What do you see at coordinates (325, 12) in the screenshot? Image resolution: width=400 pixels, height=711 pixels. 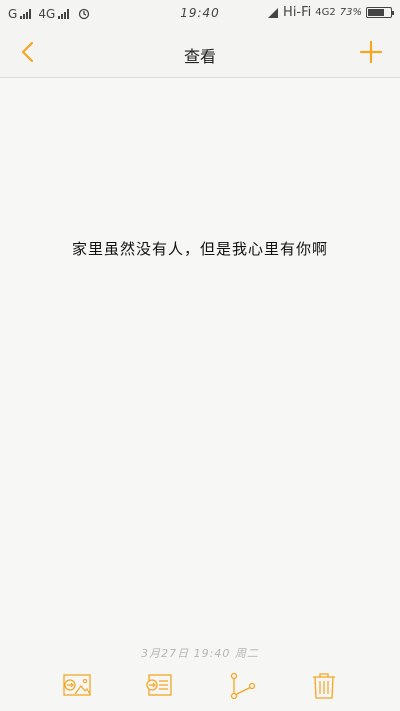 I see `network-label: 4G2` at bounding box center [325, 12].